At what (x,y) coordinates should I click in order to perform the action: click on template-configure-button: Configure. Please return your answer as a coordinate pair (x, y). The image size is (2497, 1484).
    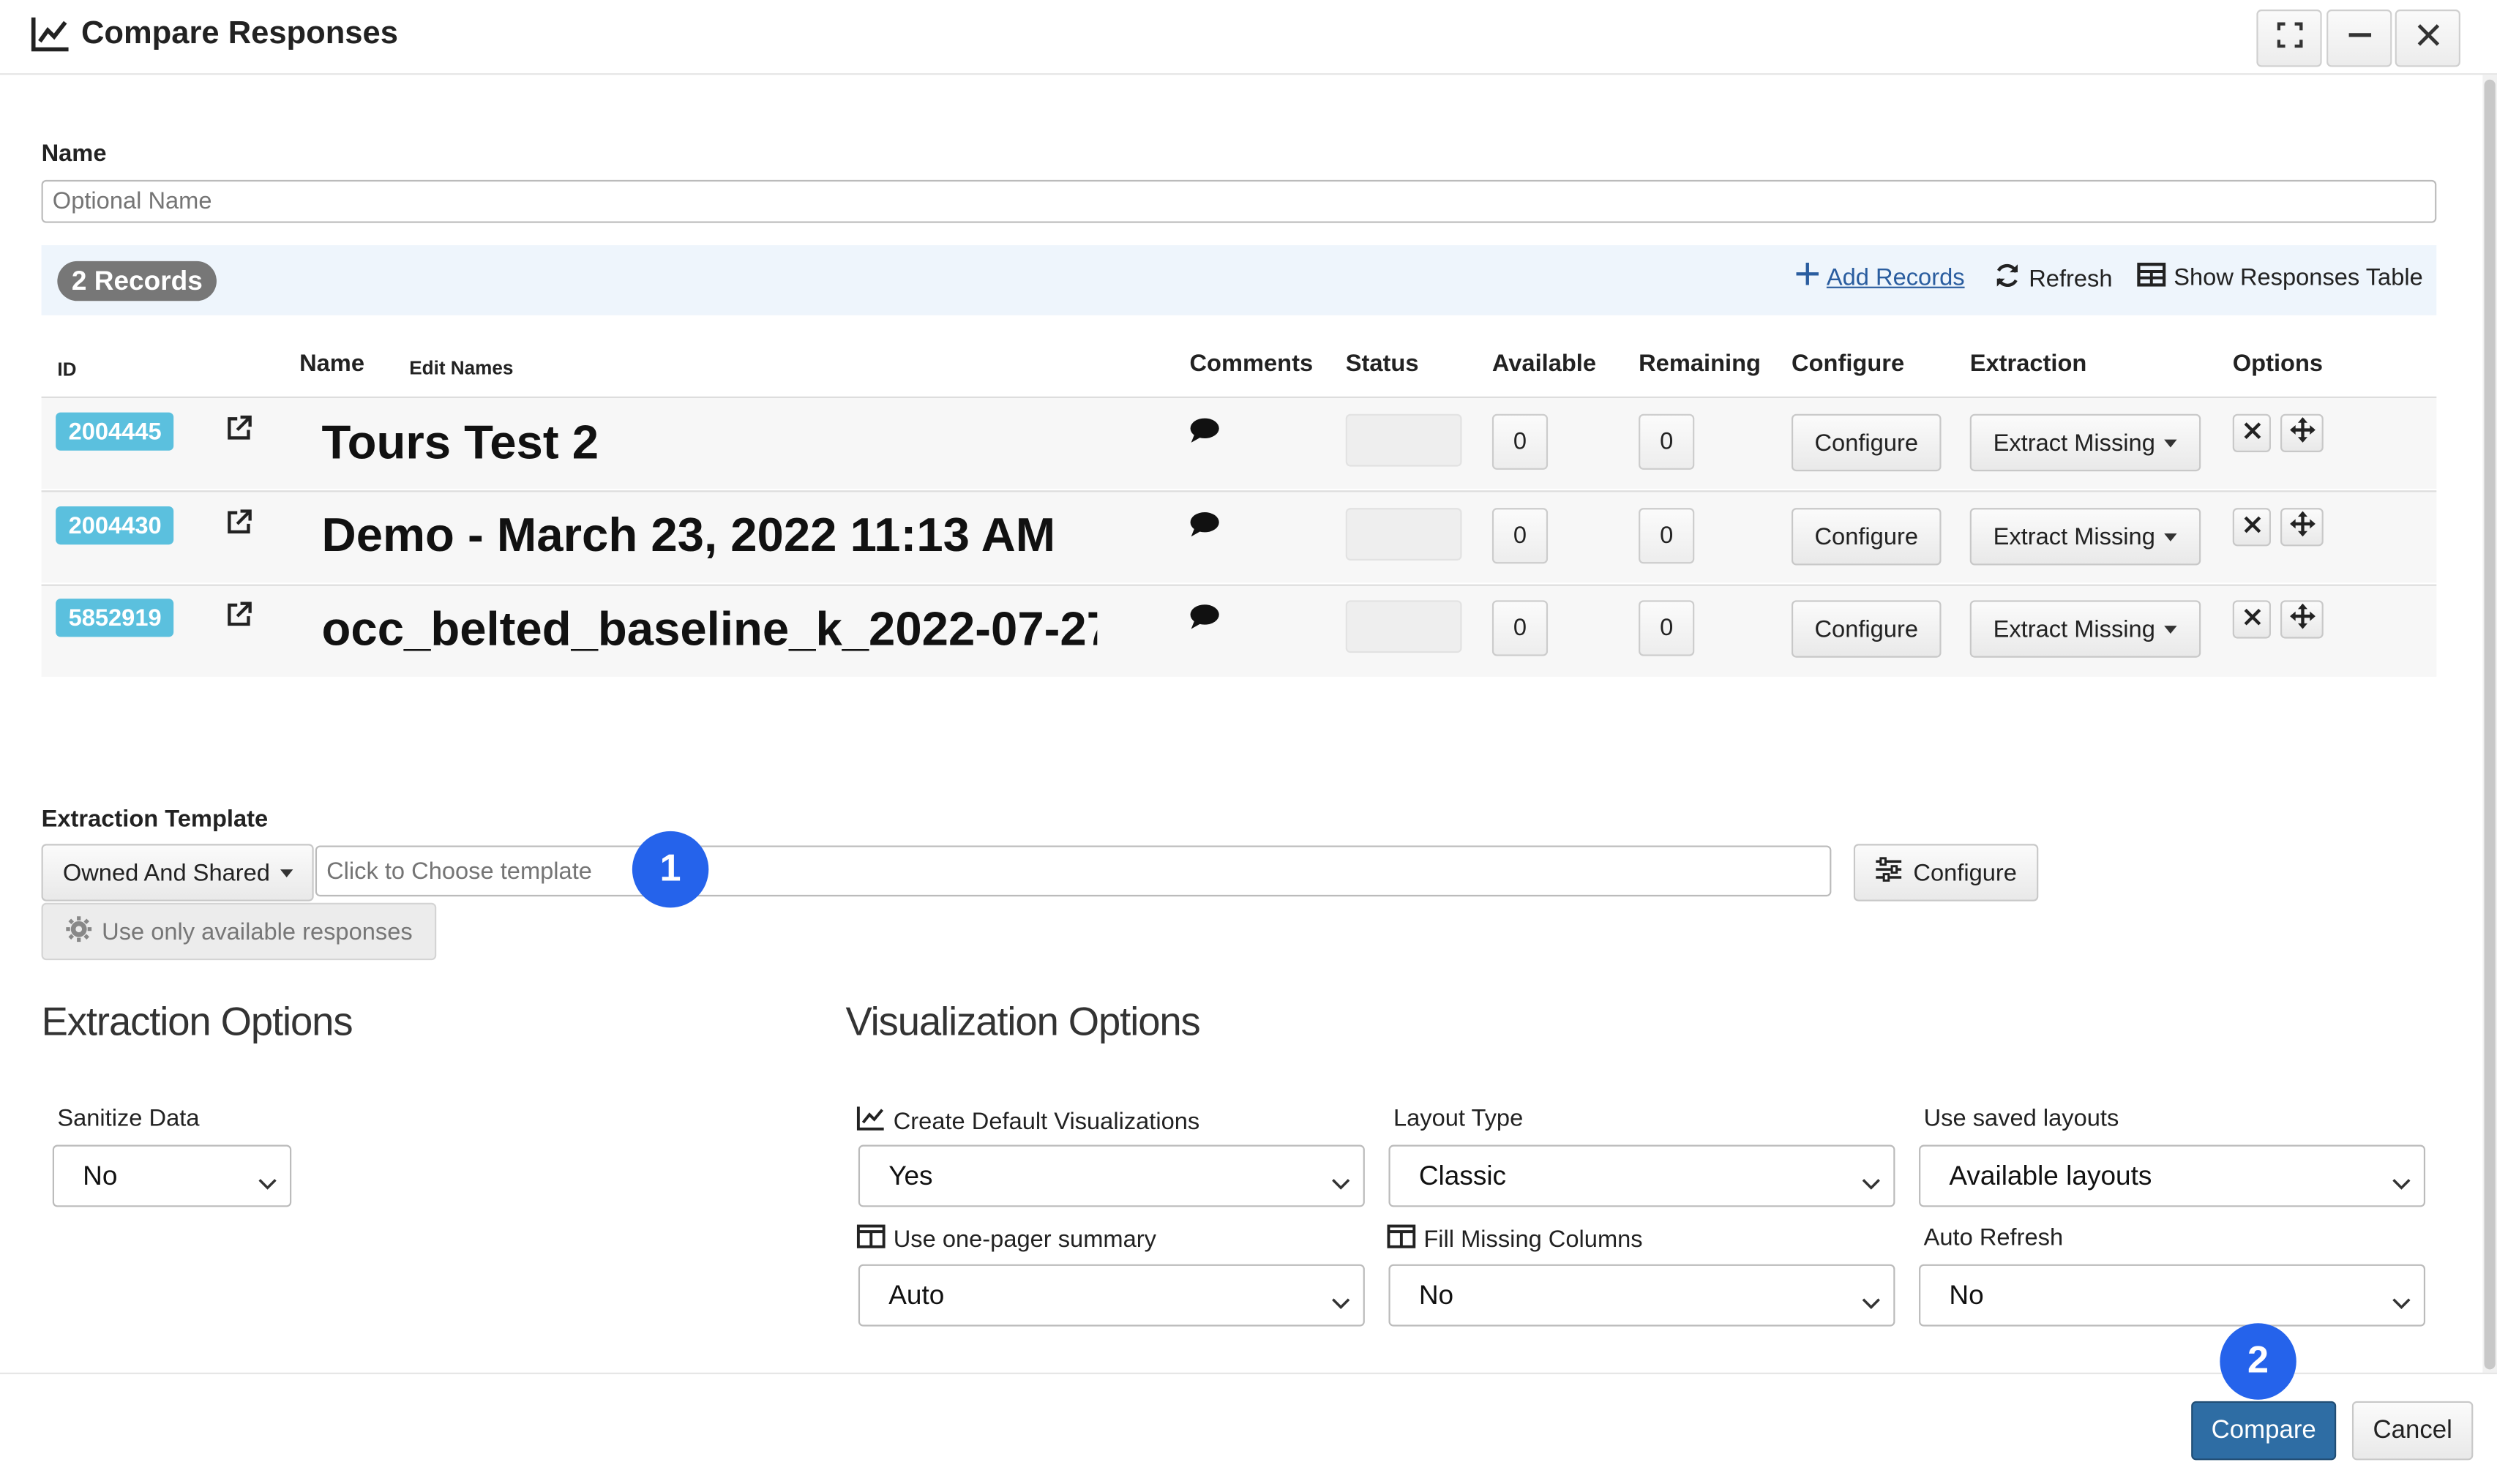
    Looking at the image, I should click on (1946, 873).